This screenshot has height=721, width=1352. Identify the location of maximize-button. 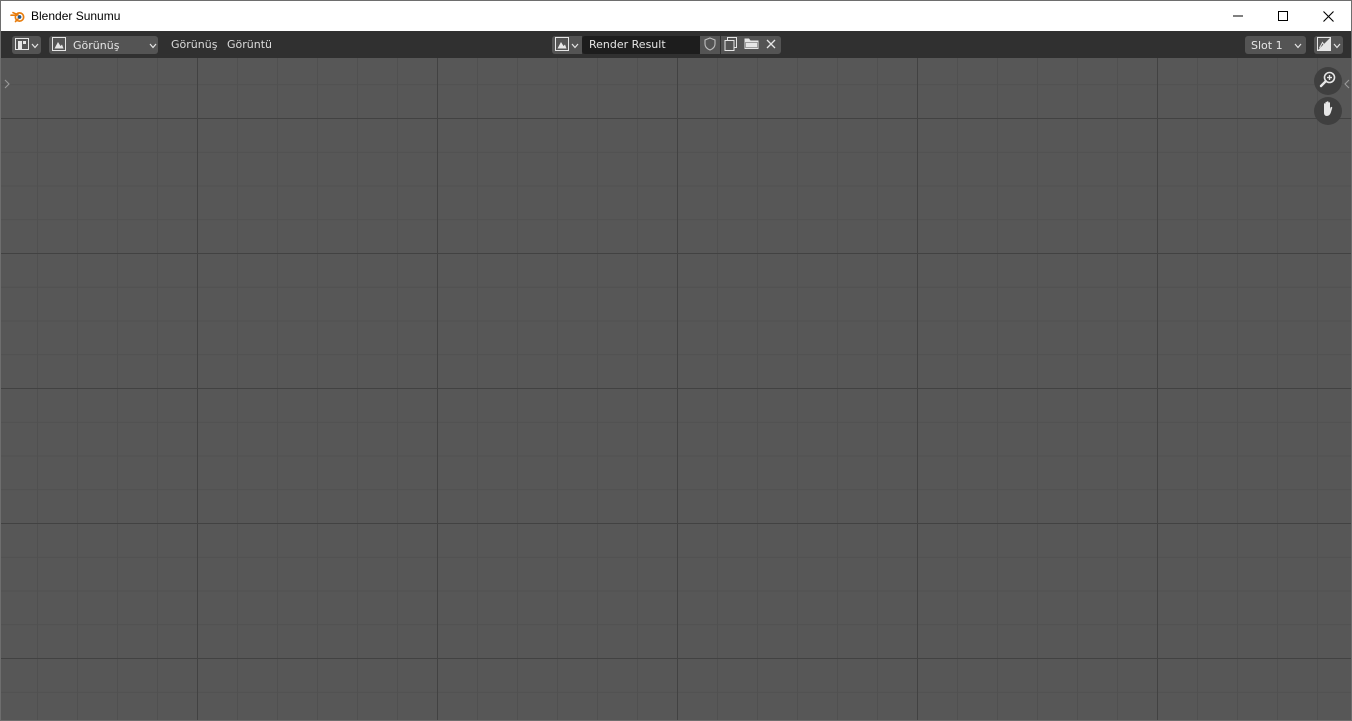
(1283, 16).